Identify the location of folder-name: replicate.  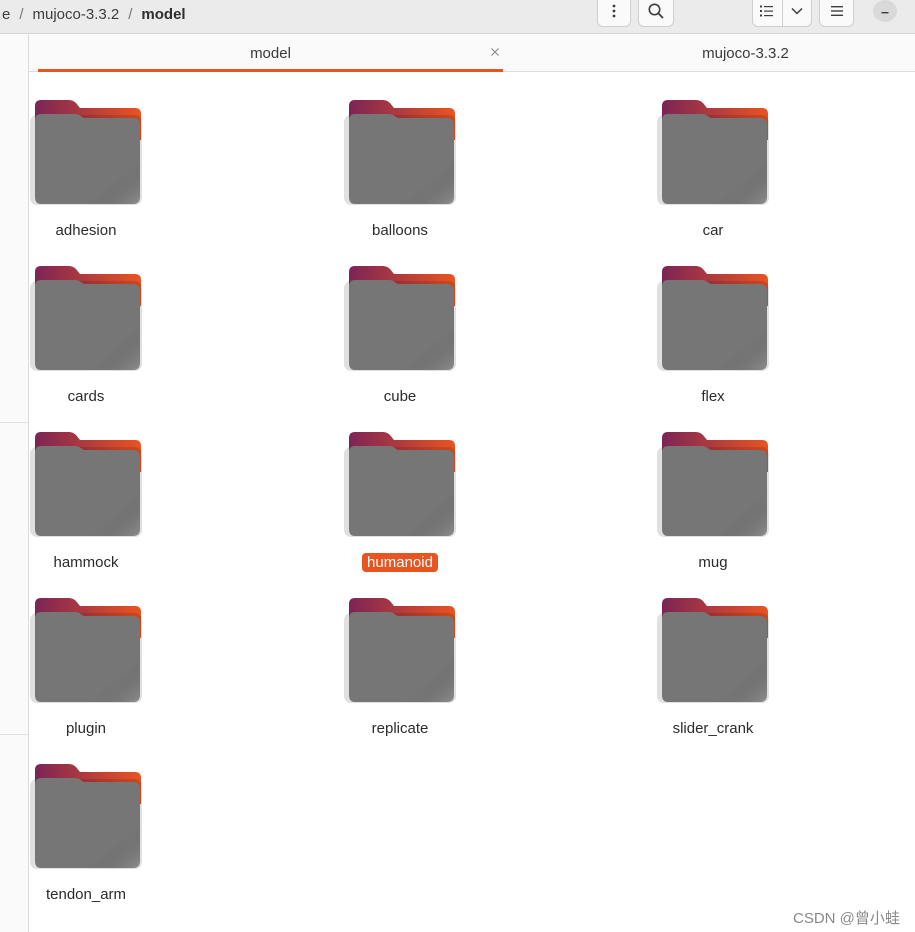
(400, 728).